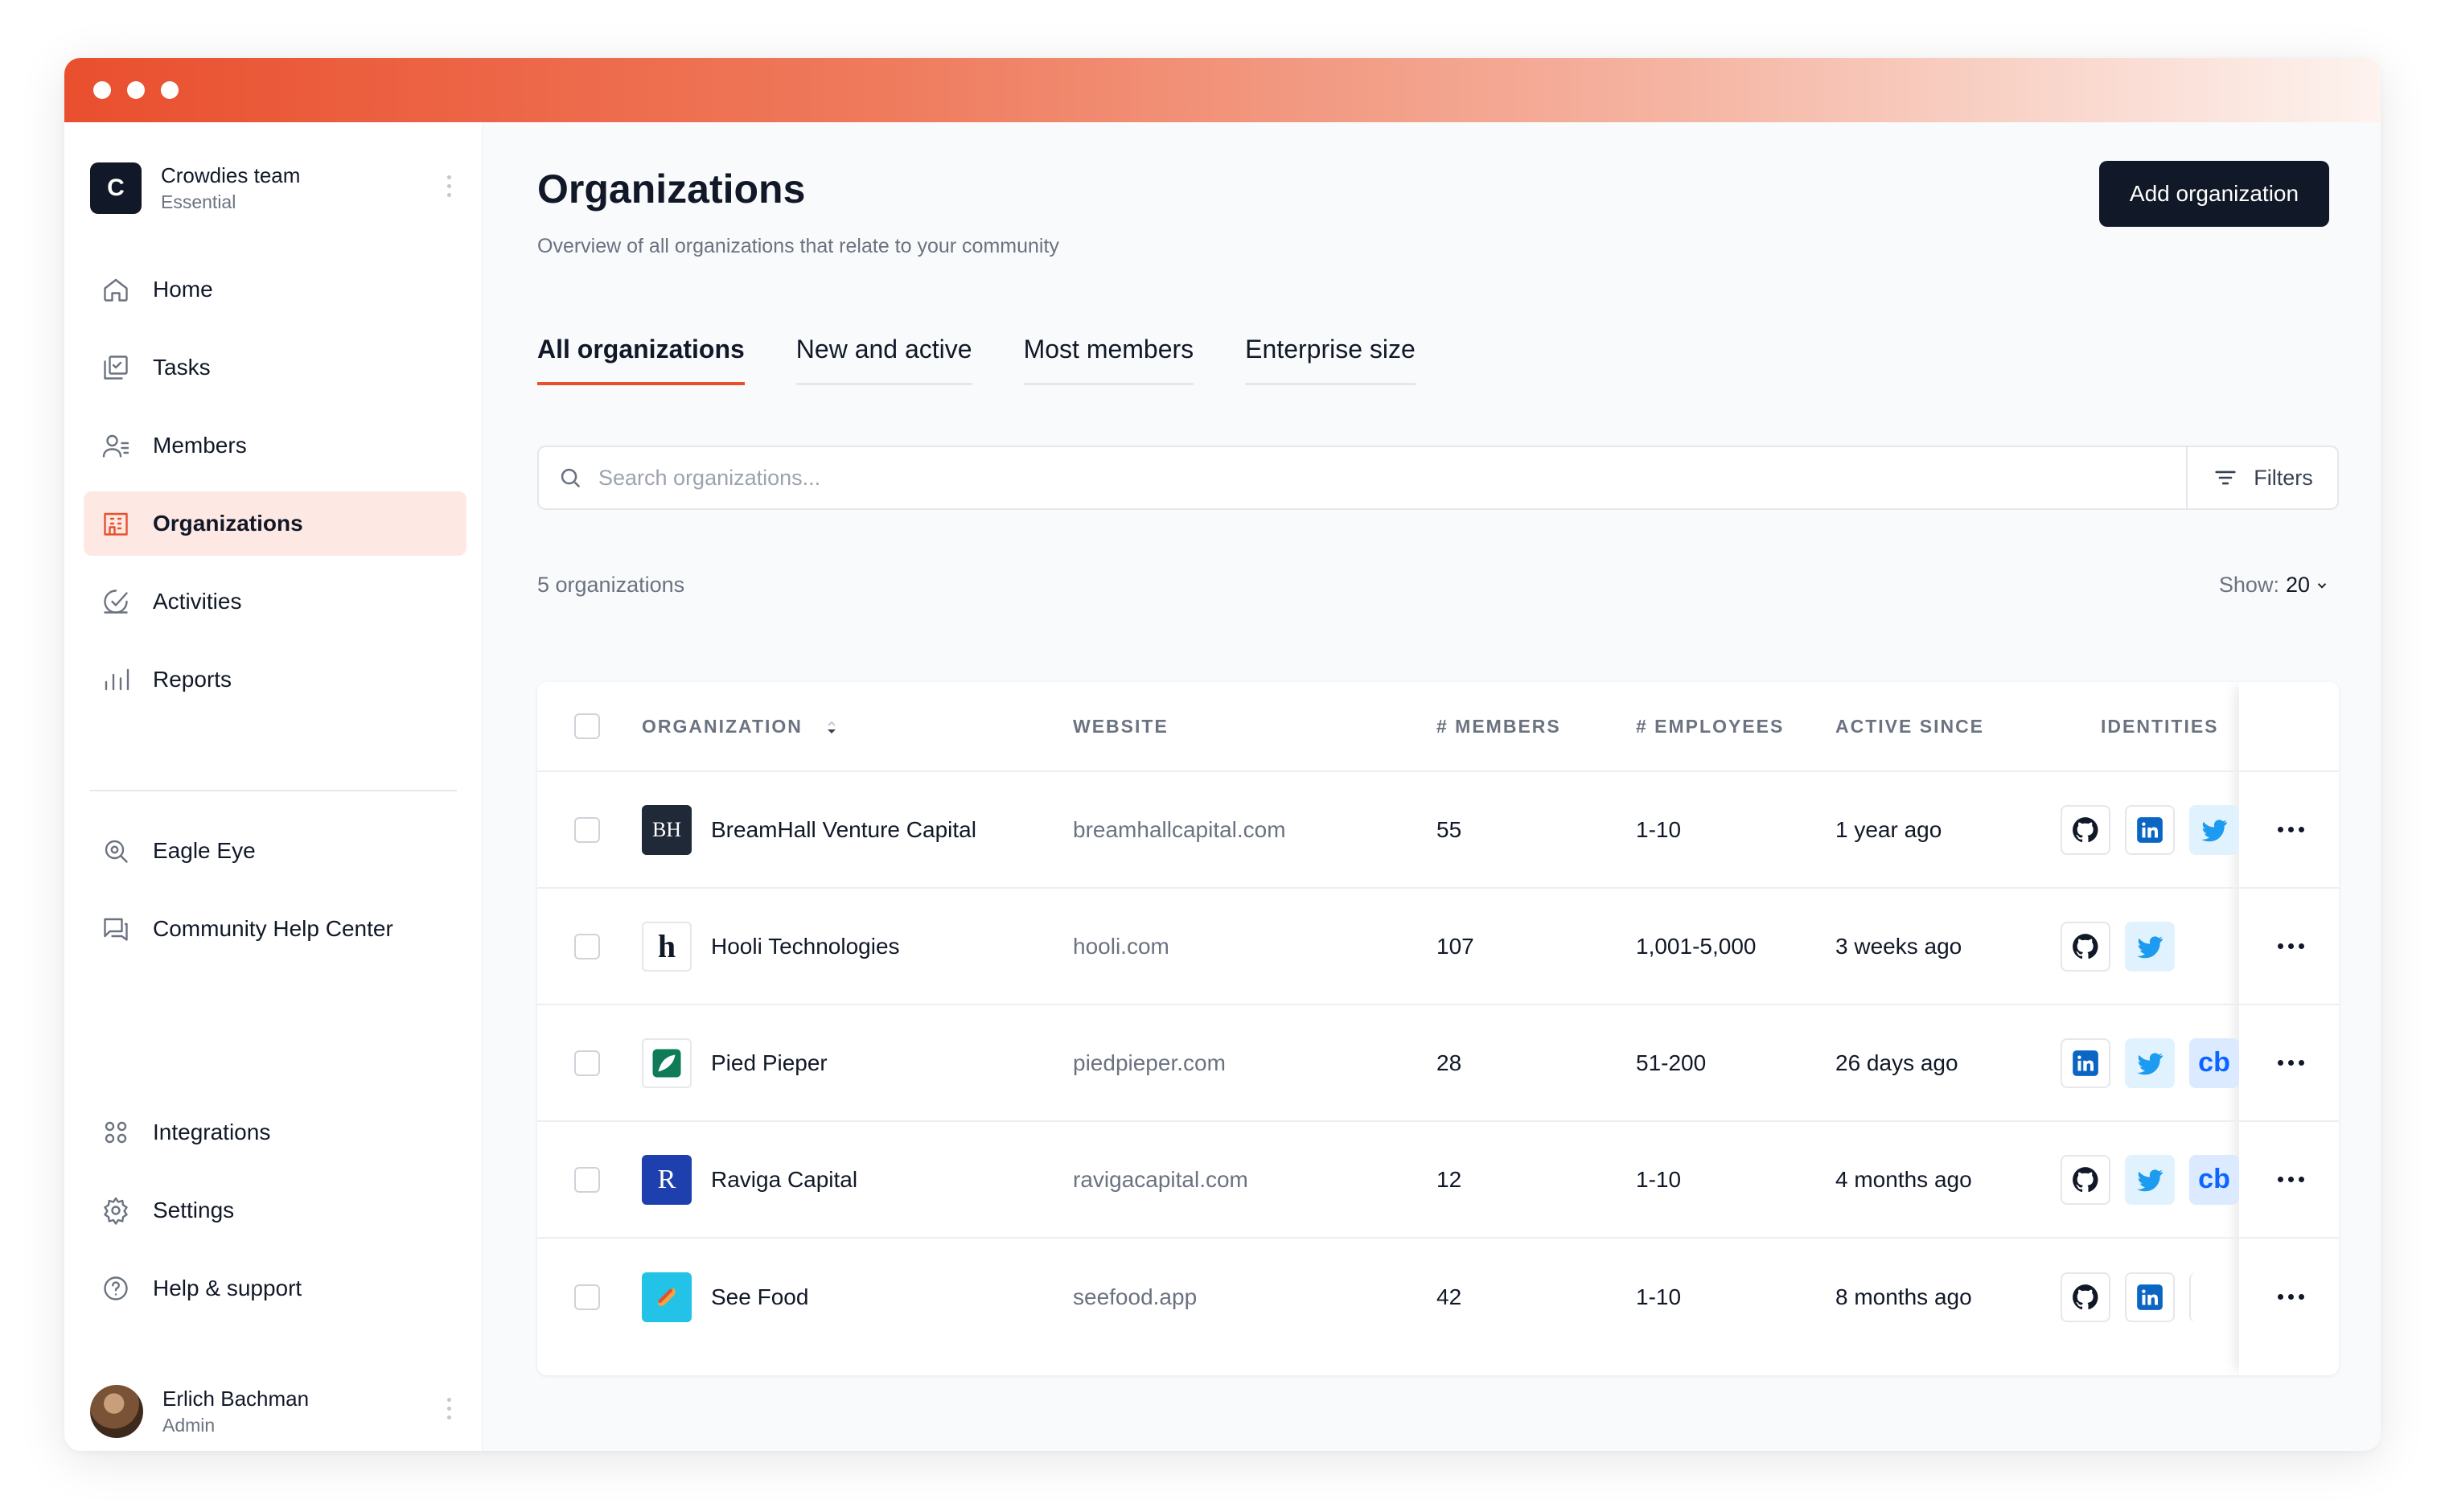 This screenshot has width=2445, height=1512. Describe the element at coordinates (1449, 829) in the screenshot. I see `org-members: 55` at that location.